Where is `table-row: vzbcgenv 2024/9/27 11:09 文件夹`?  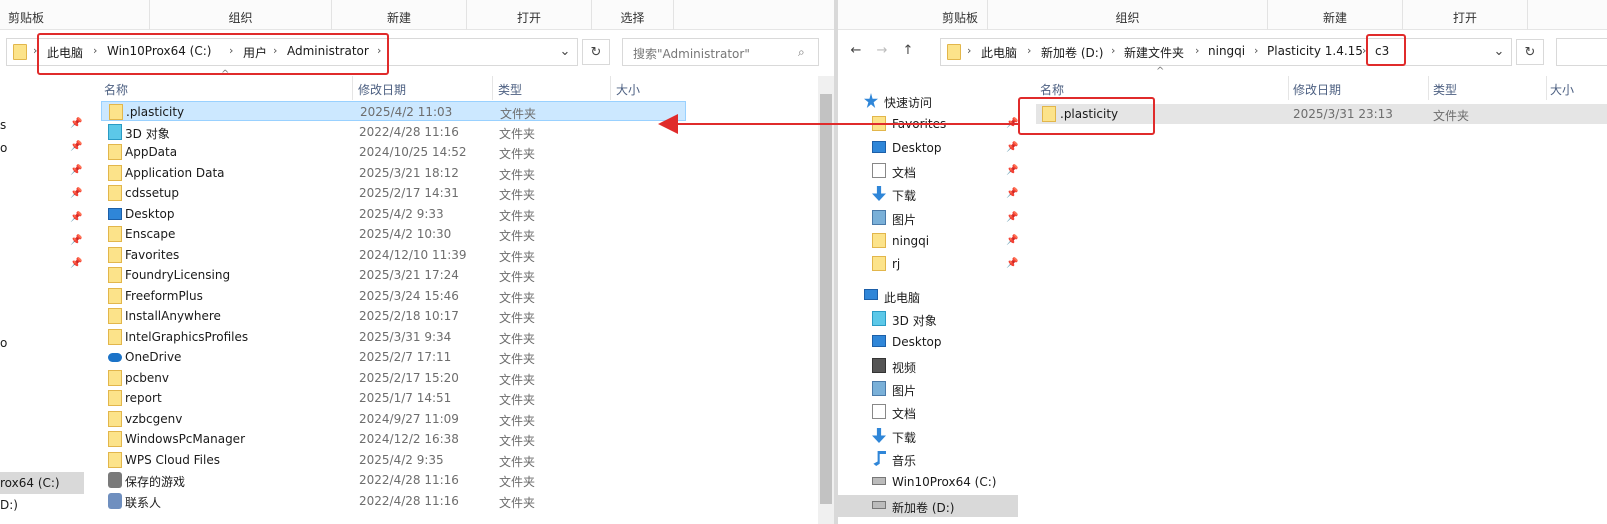
table-row: vzbcgenv 2024/9/27 11:09 文件夹 is located at coordinates (393, 419).